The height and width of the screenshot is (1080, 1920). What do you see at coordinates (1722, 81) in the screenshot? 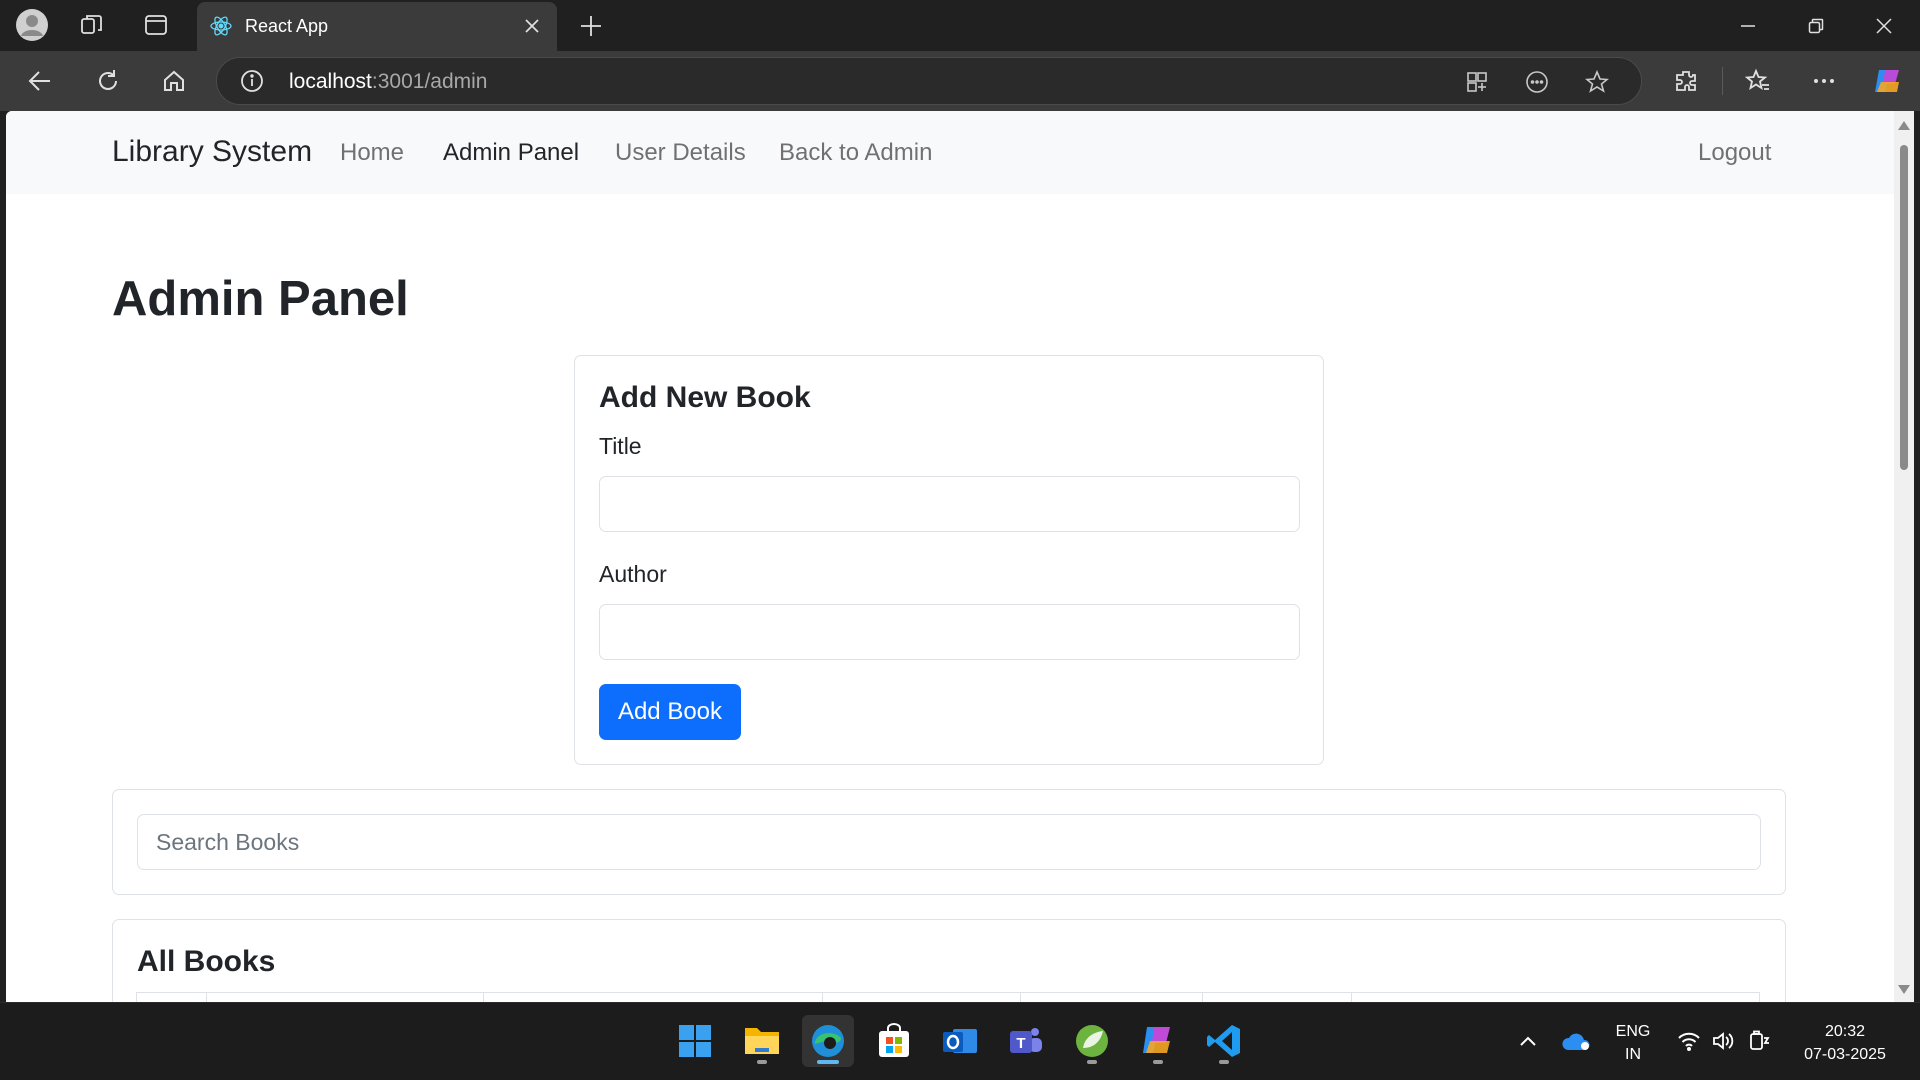
I see `toolbar-divider` at bounding box center [1722, 81].